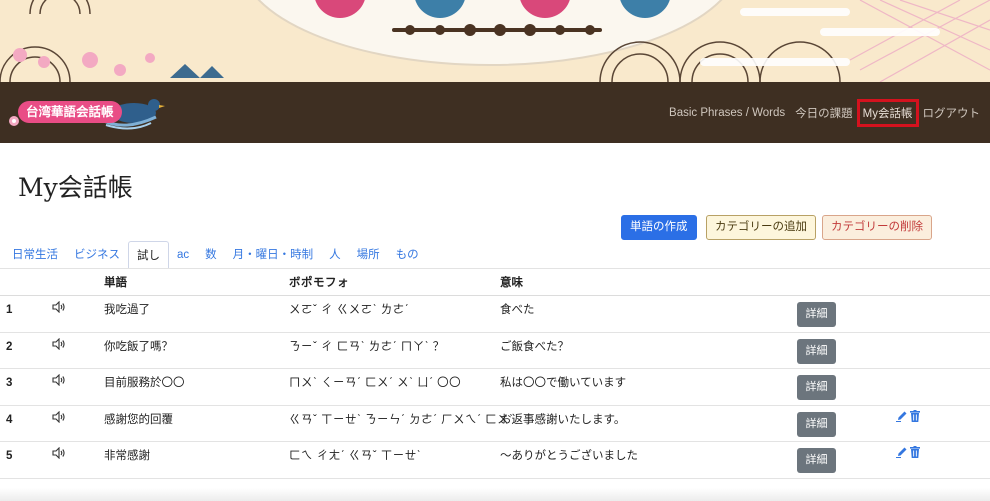 This screenshot has height=501, width=990. I want to click on tabs-divider, so click(495, 268).